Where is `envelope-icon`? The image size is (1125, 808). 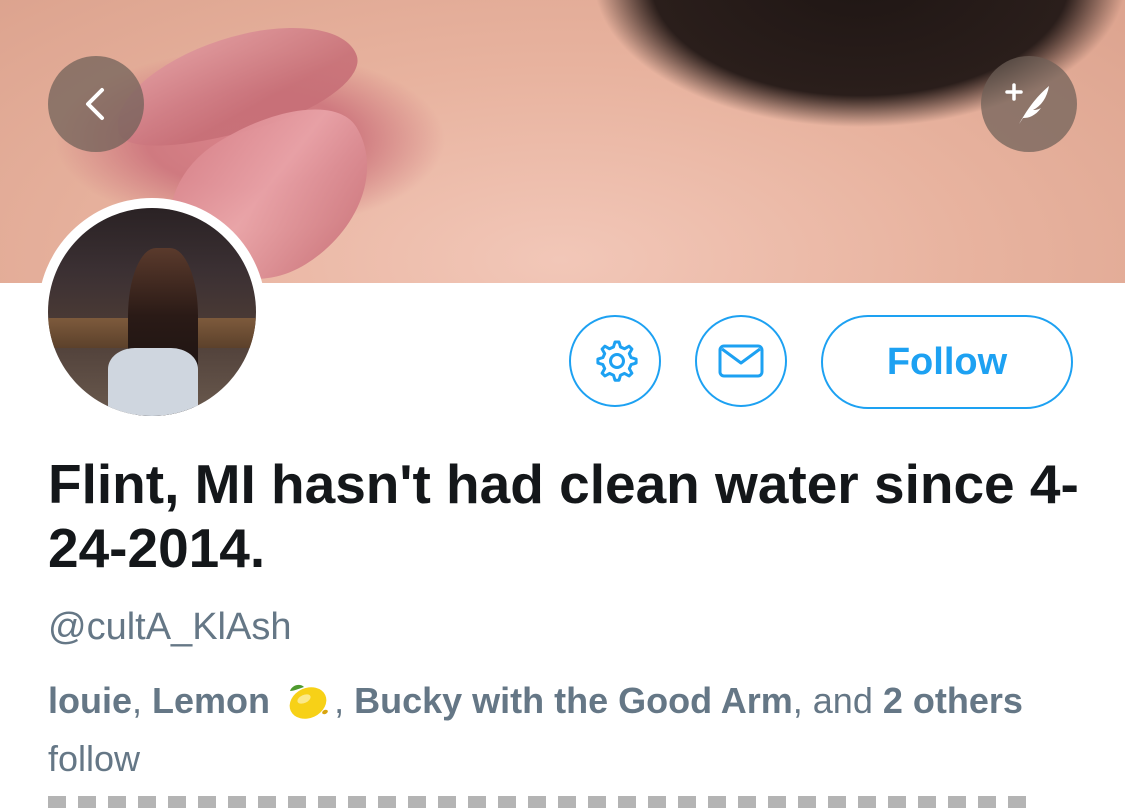
envelope-icon is located at coordinates (741, 361).